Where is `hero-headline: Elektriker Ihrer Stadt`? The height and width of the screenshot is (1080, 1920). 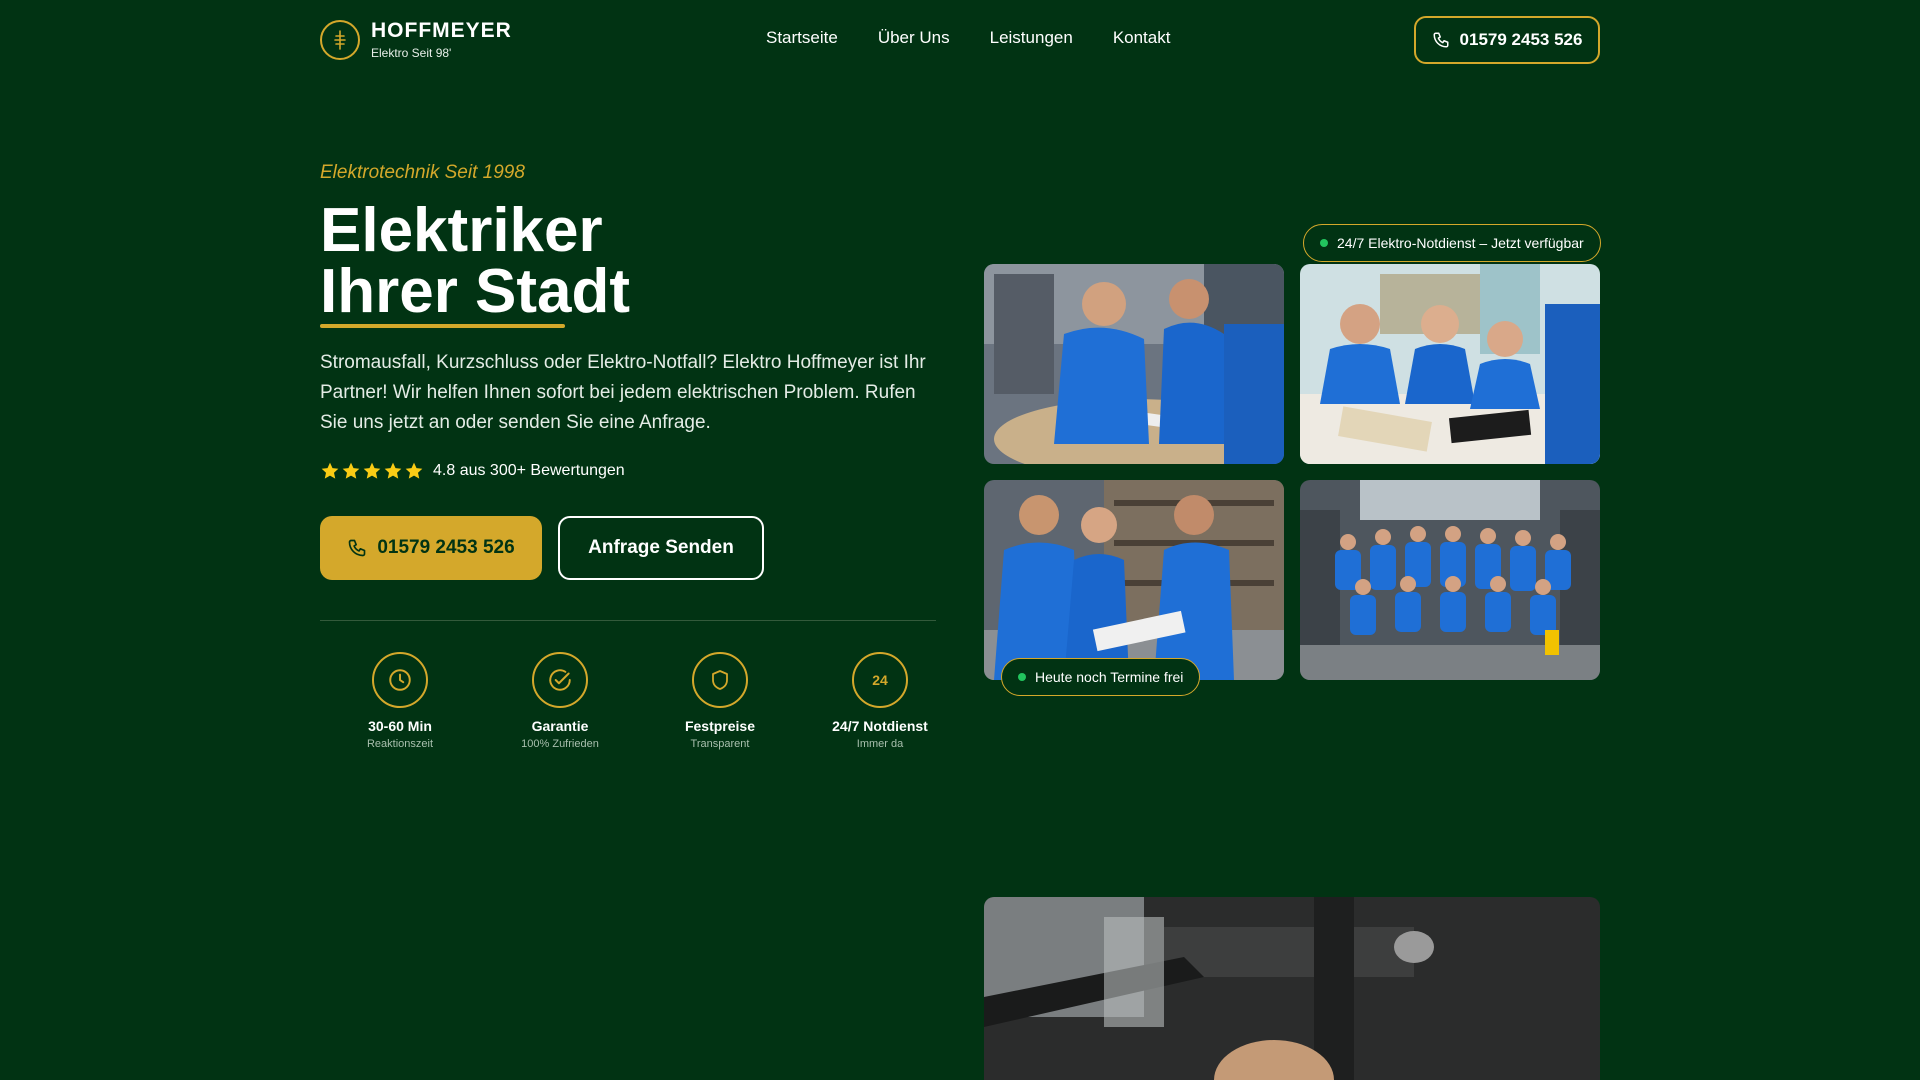 hero-headline: Elektriker Ihrer Stadt is located at coordinates (475, 261).